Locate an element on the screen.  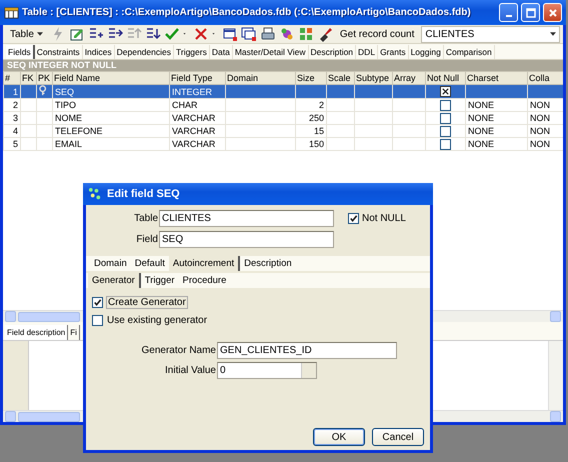
tab: Dependencies is located at coordinates (144, 51).